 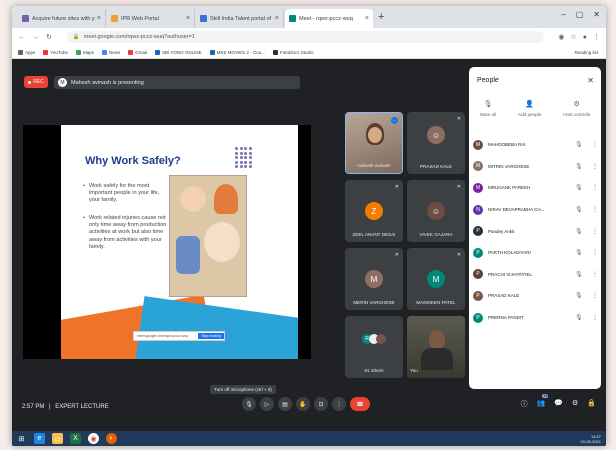 What do you see at coordinates (536, 145) in the screenshot?
I see `participant-row: M MAHOOBEBA RAI 🎙 ⋮` at bounding box center [536, 145].